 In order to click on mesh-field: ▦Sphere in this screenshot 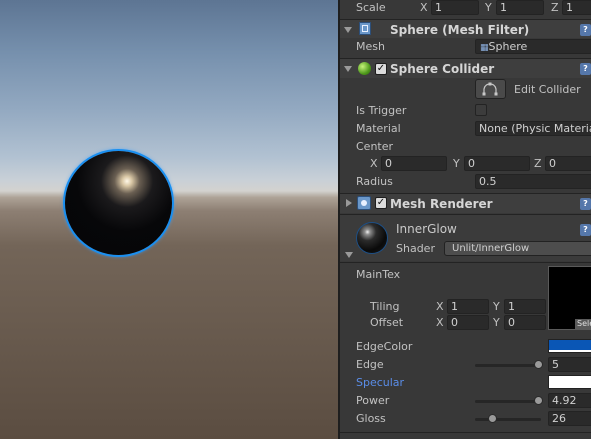, I will do `click(533, 46)`.